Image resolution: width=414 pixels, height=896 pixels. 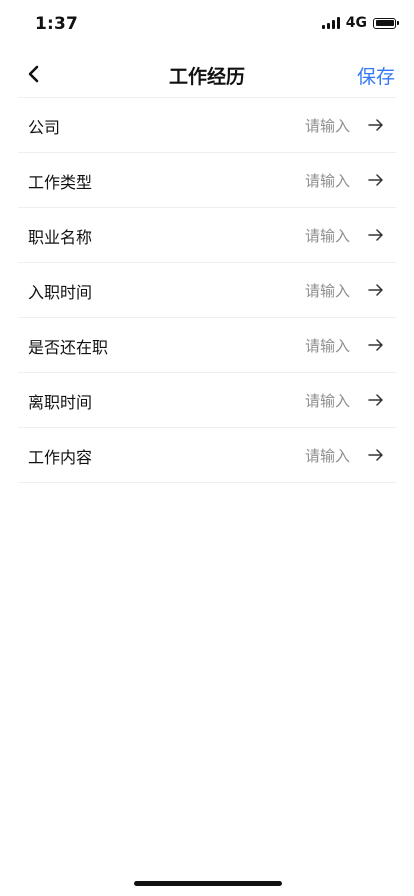 I want to click on form-row-job-description: 工作内容 请输入, so click(x=207, y=455).